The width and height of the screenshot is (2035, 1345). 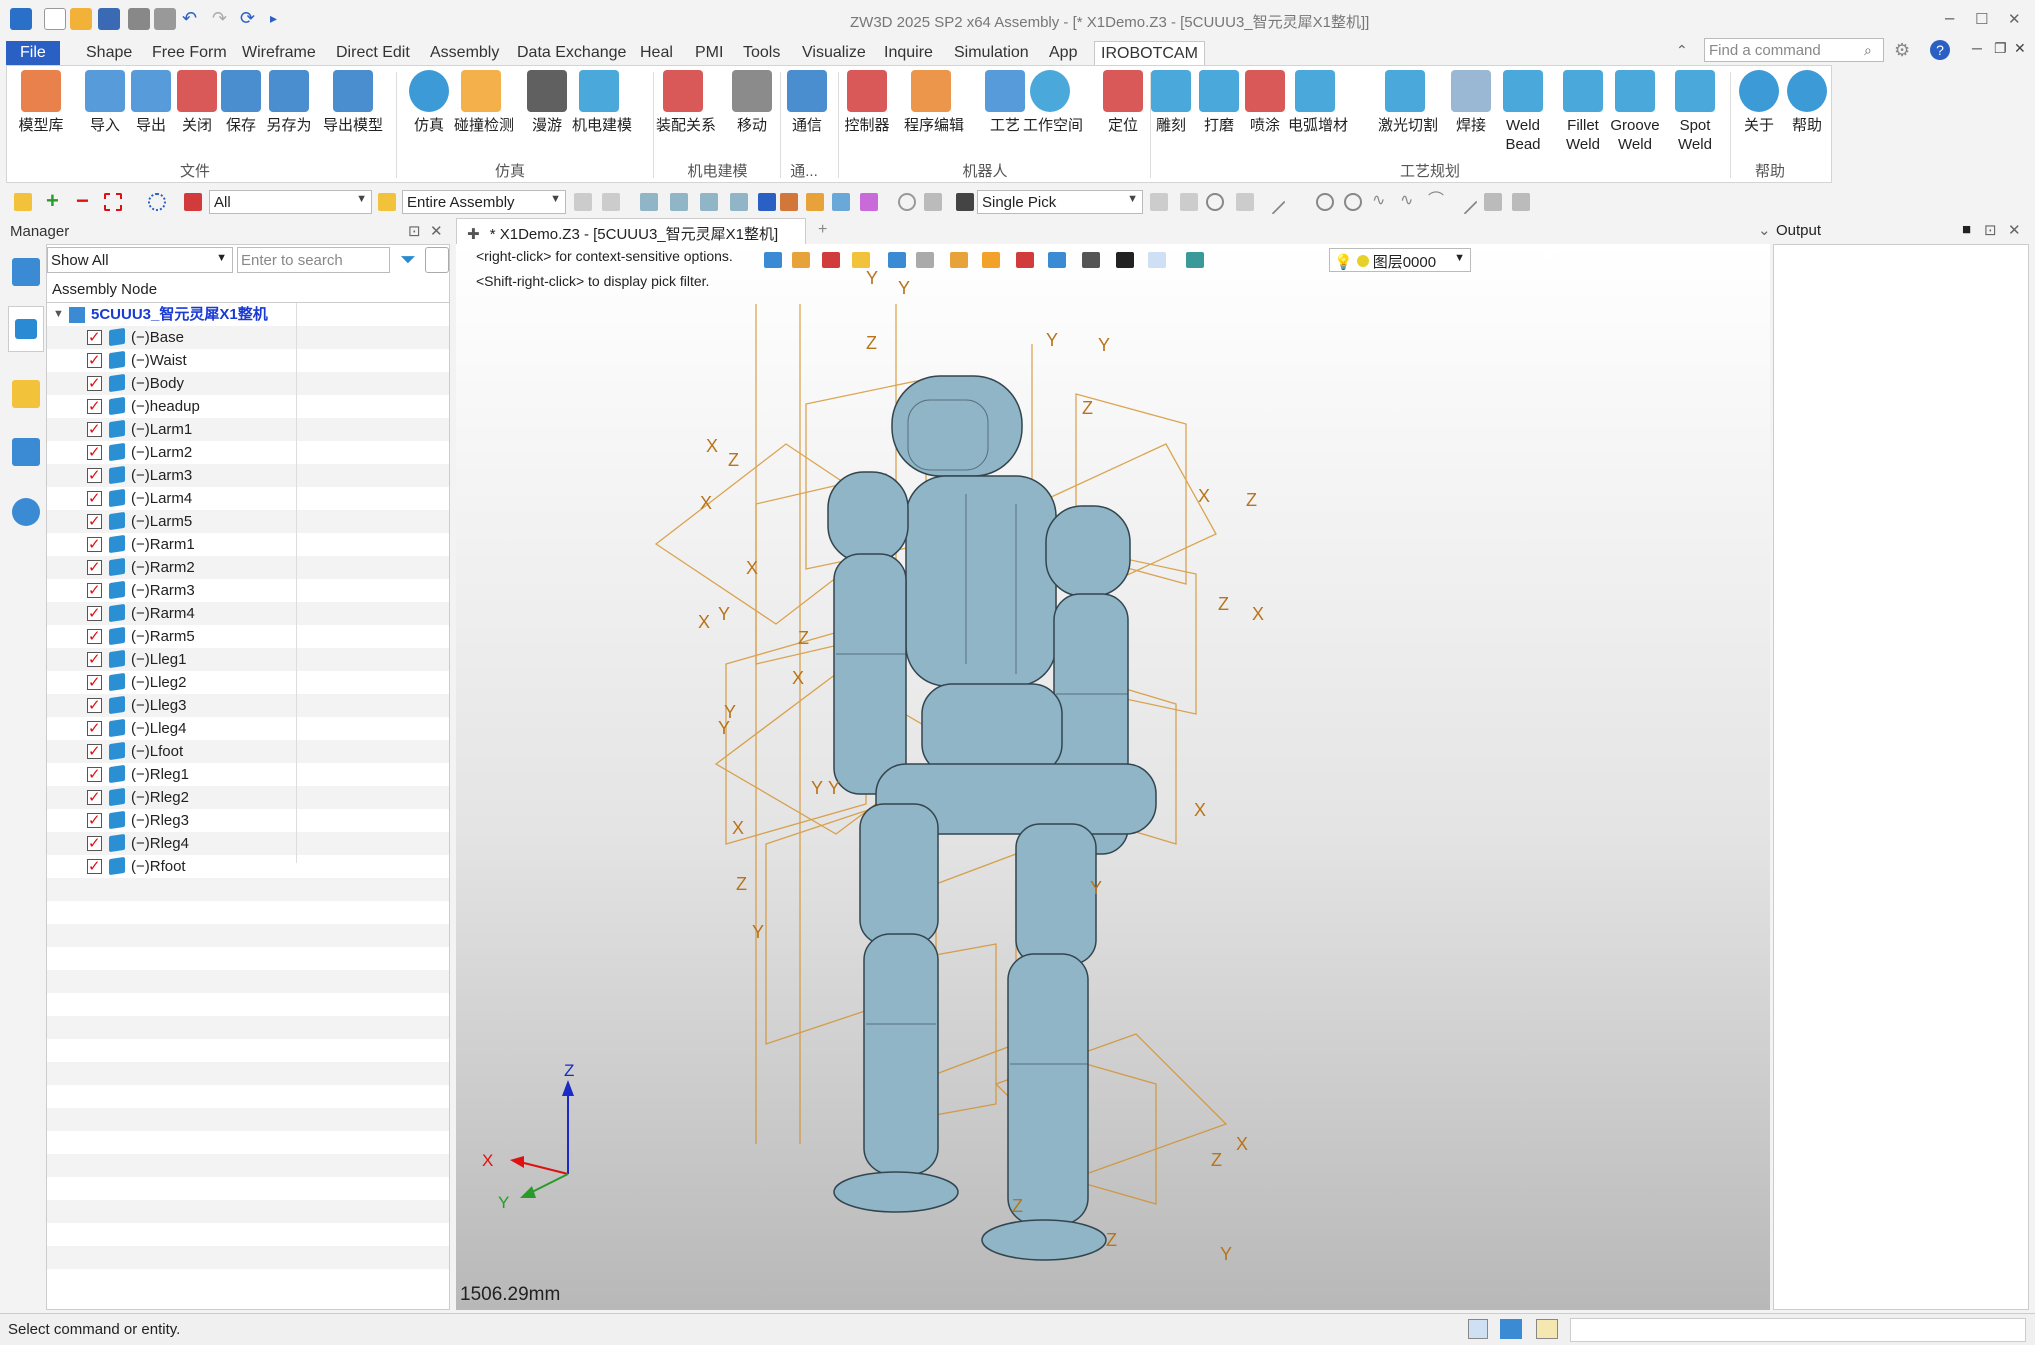 I want to click on ribbon-button-7: 仿真, so click(x=429, y=102).